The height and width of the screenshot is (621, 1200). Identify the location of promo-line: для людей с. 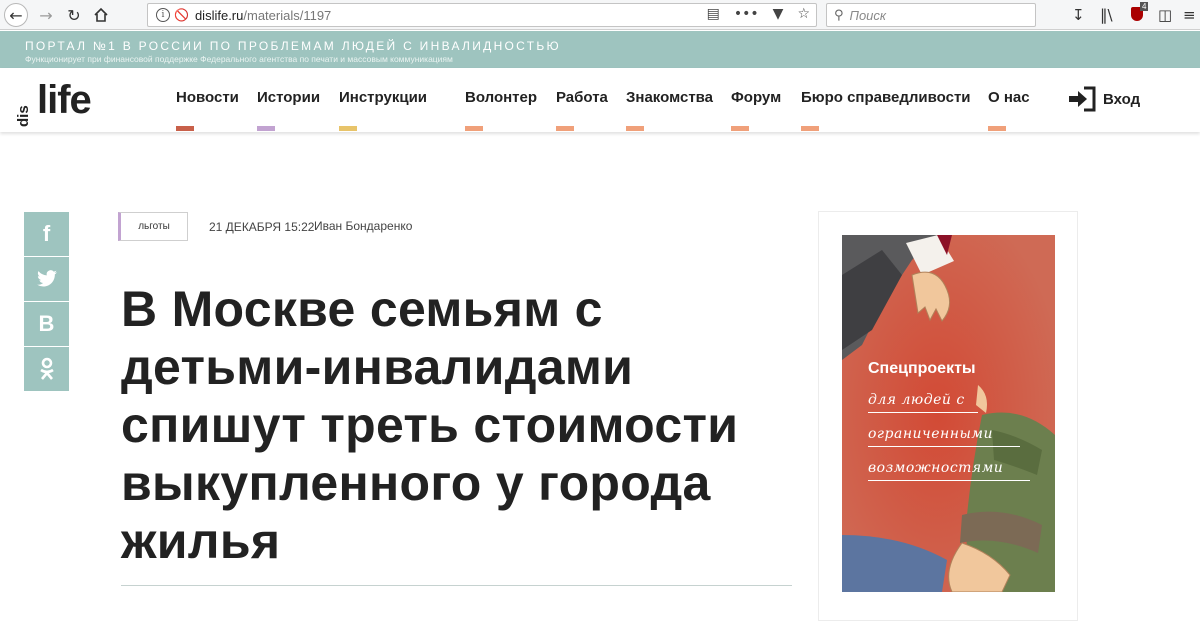
(916, 400).